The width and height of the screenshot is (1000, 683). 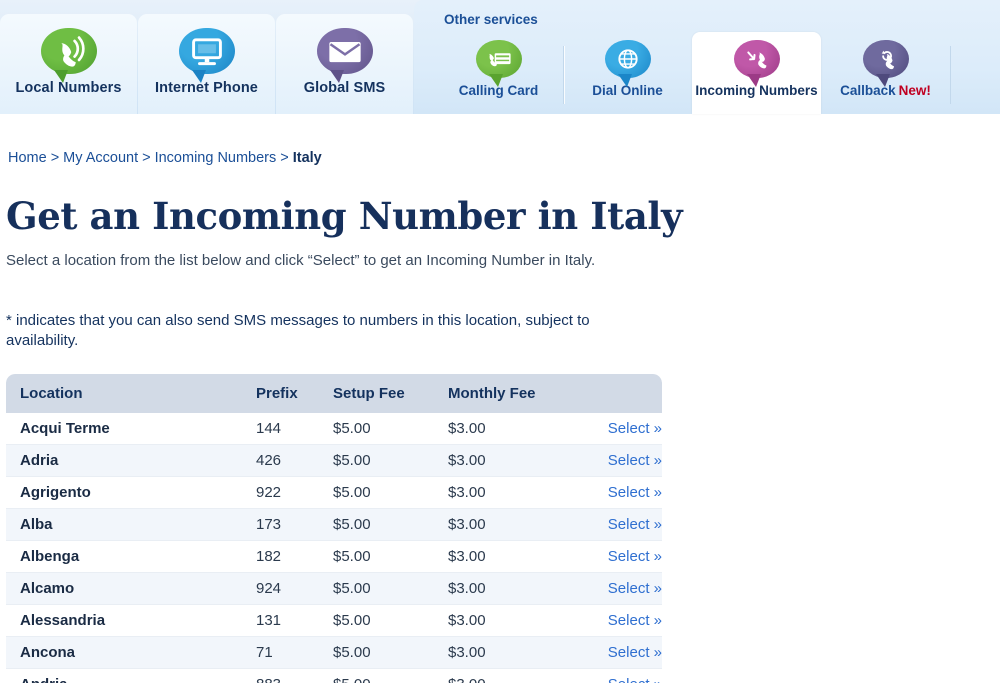 I want to click on nav-tab-incoming-numbers: Incoming Numbers, so click(x=756, y=73).